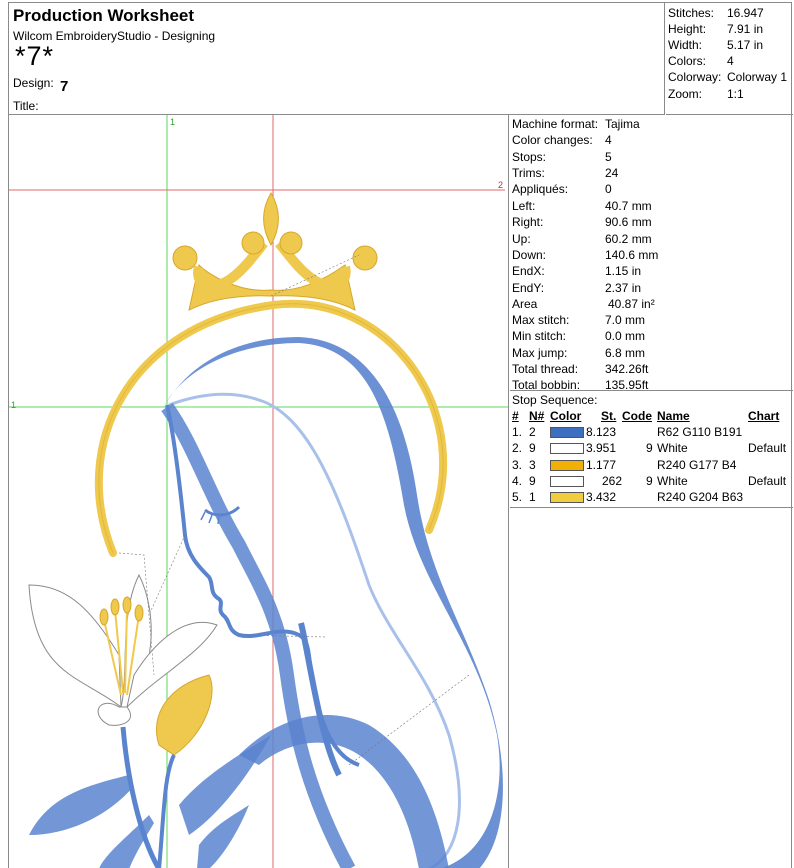 The height and width of the screenshot is (868, 794). I want to click on info-value: 342.26ft, so click(627, 369).